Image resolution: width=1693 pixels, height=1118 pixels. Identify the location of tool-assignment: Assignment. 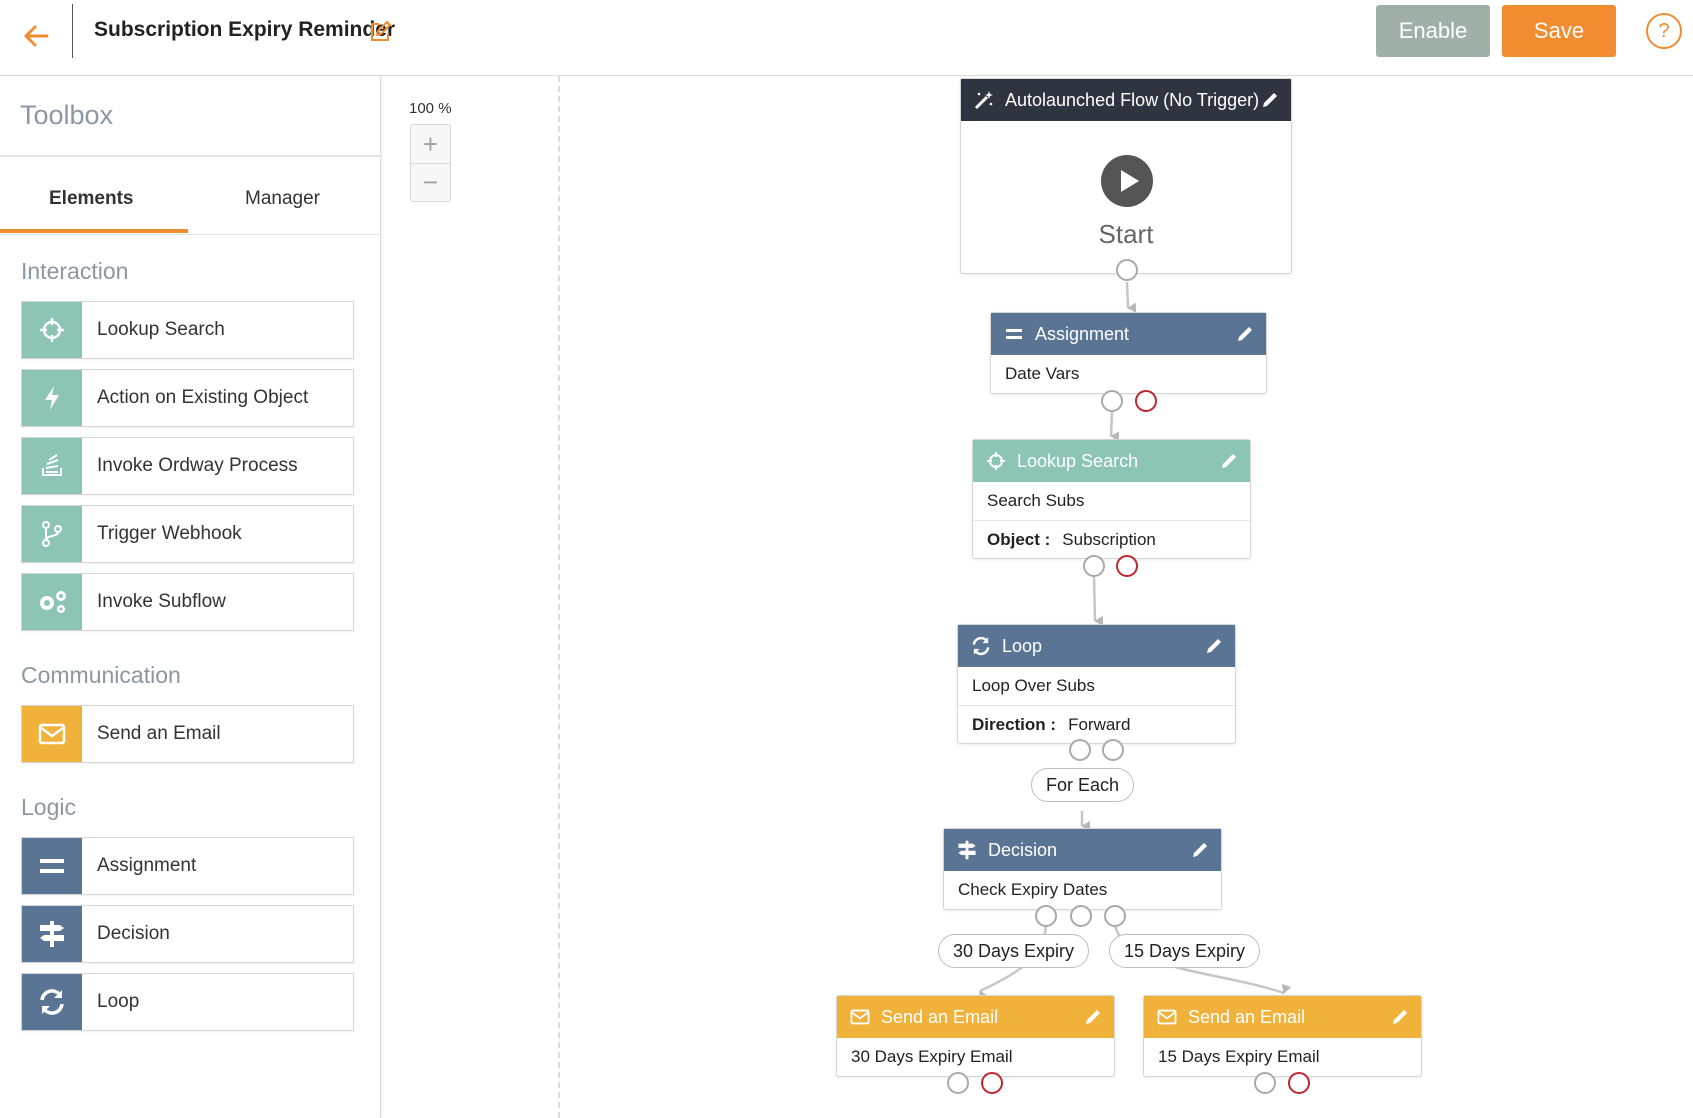
(187, 866).